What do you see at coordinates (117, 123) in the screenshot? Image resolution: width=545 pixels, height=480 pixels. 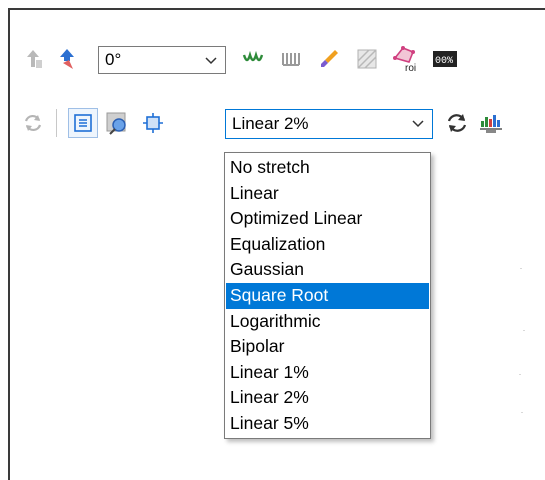 I see `zoom-icon` at bounding box center [117, 123].